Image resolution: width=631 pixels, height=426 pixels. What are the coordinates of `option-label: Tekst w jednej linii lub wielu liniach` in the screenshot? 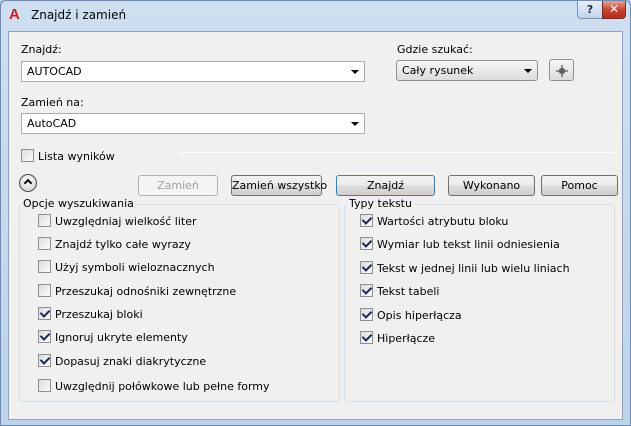 It's located at (473, 268).